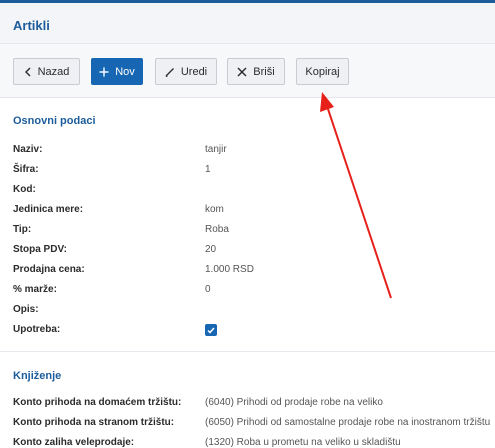 The image size is (495, 448). I want to click on copy-button: Kopiraj, so click(322, 71).